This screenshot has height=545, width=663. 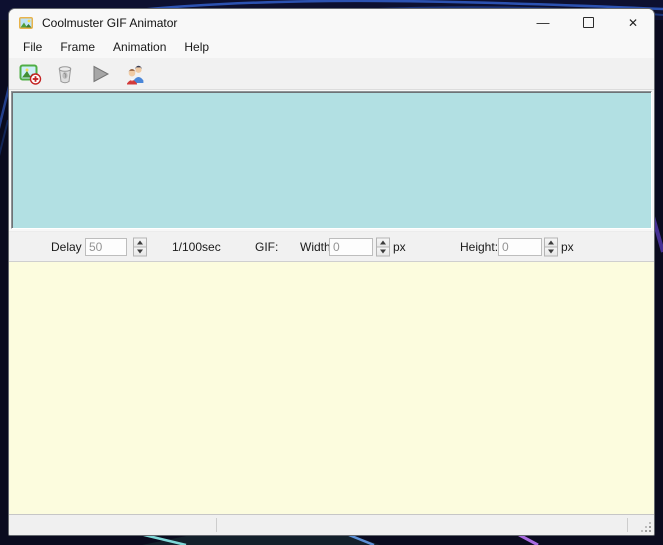 I want to click on height-label: Height:, so click(x=479, y=246).